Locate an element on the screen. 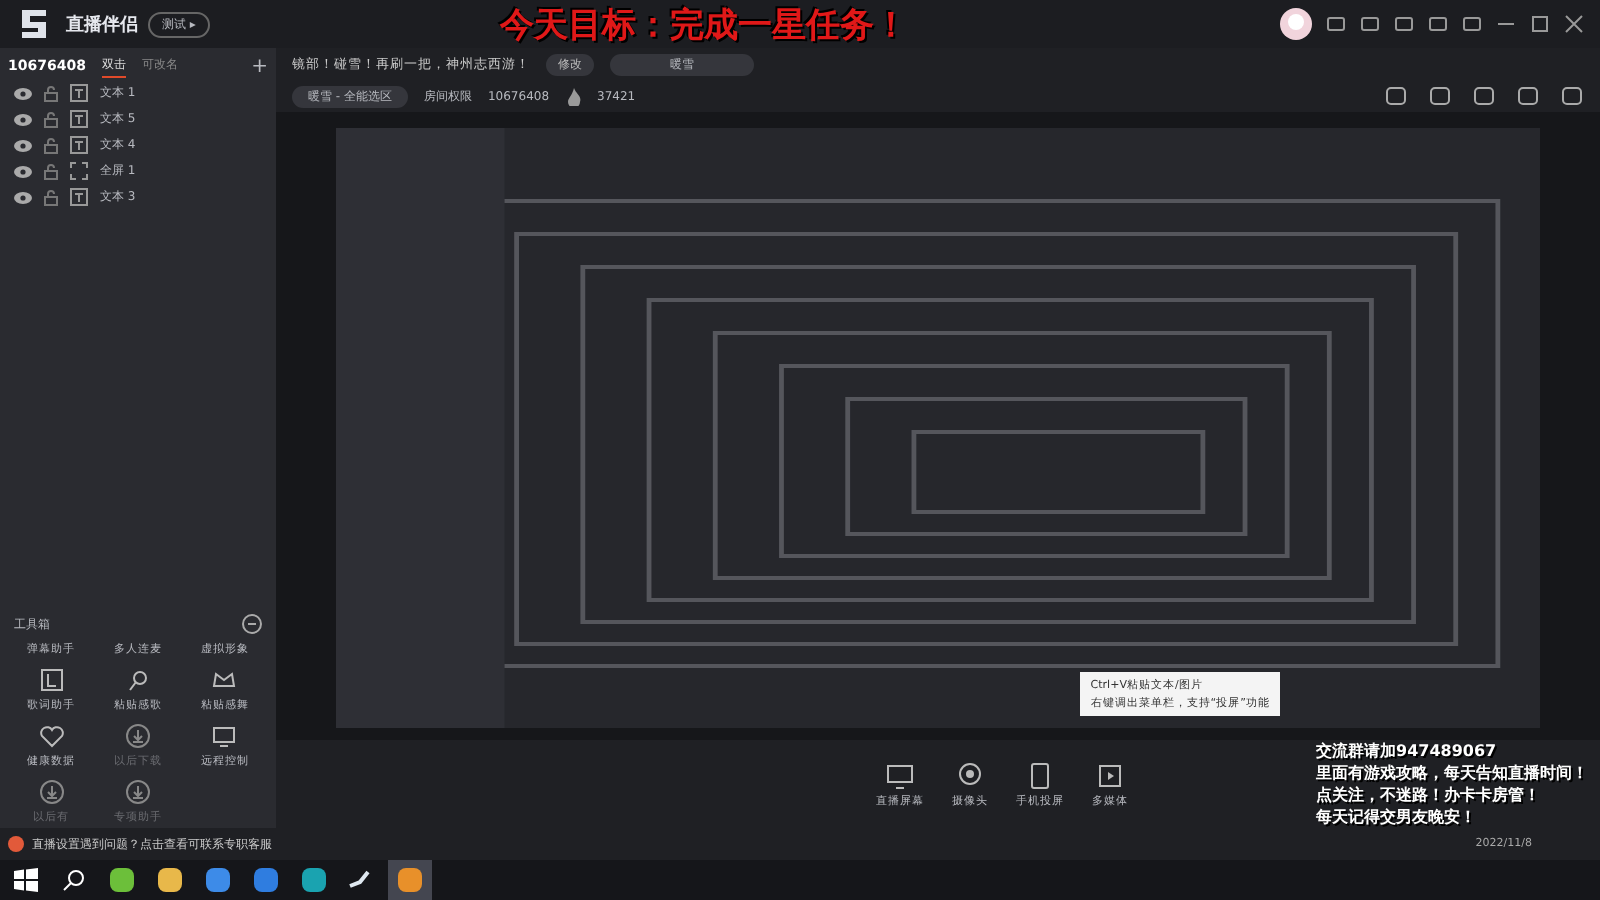 The height and width of the screenshot is (900, 1600). fullscreen-layer-icon is located at coordinates (79, 171).